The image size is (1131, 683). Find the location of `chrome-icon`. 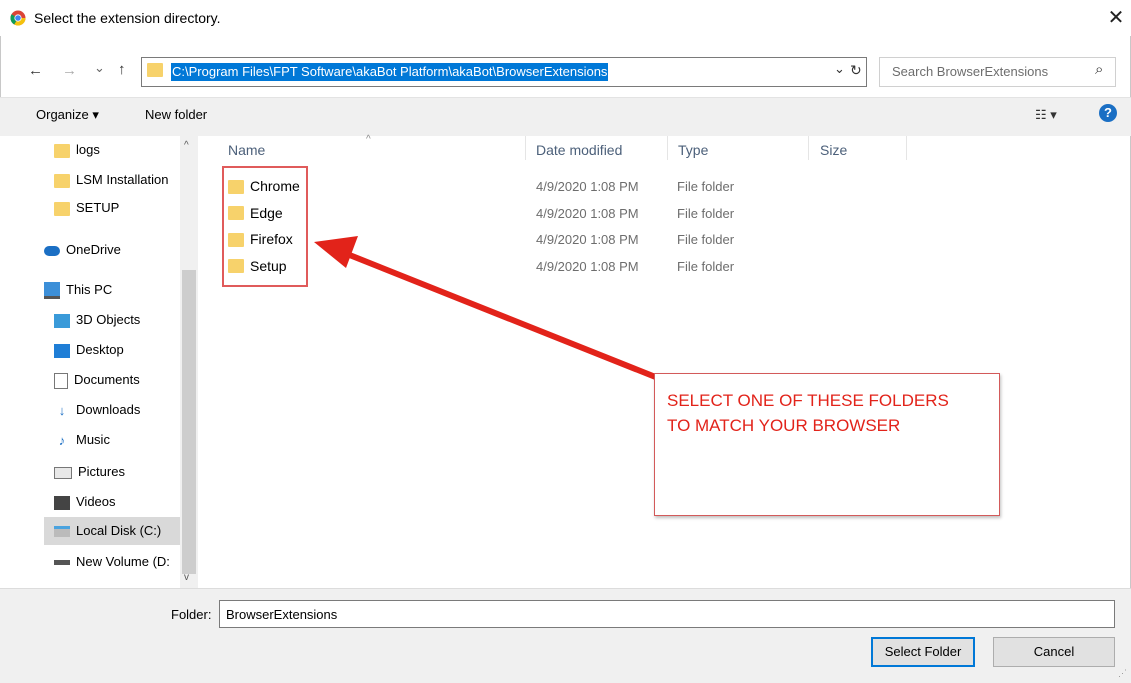

chrome-icon is located at coordinates (18, 18).